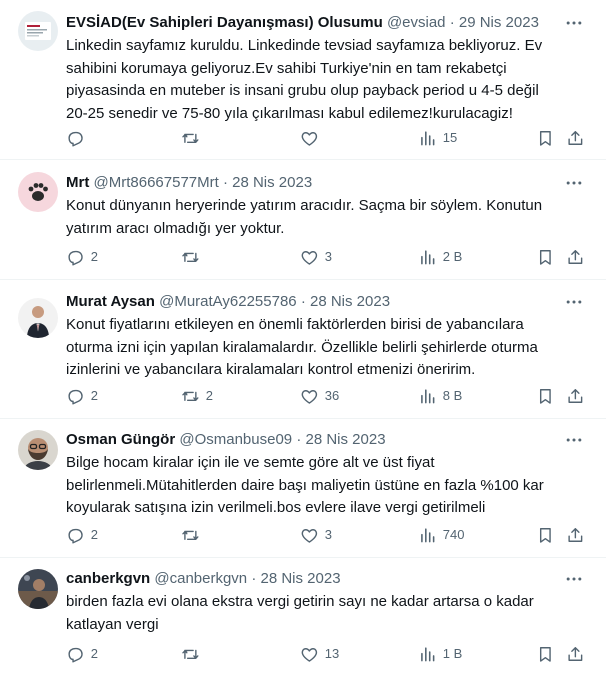 The height and width of the screenshot is (673, 606). Describe the element at coordinates (120, 439) in the screenshot. I see `author-name: Osman Güngör` at that location.